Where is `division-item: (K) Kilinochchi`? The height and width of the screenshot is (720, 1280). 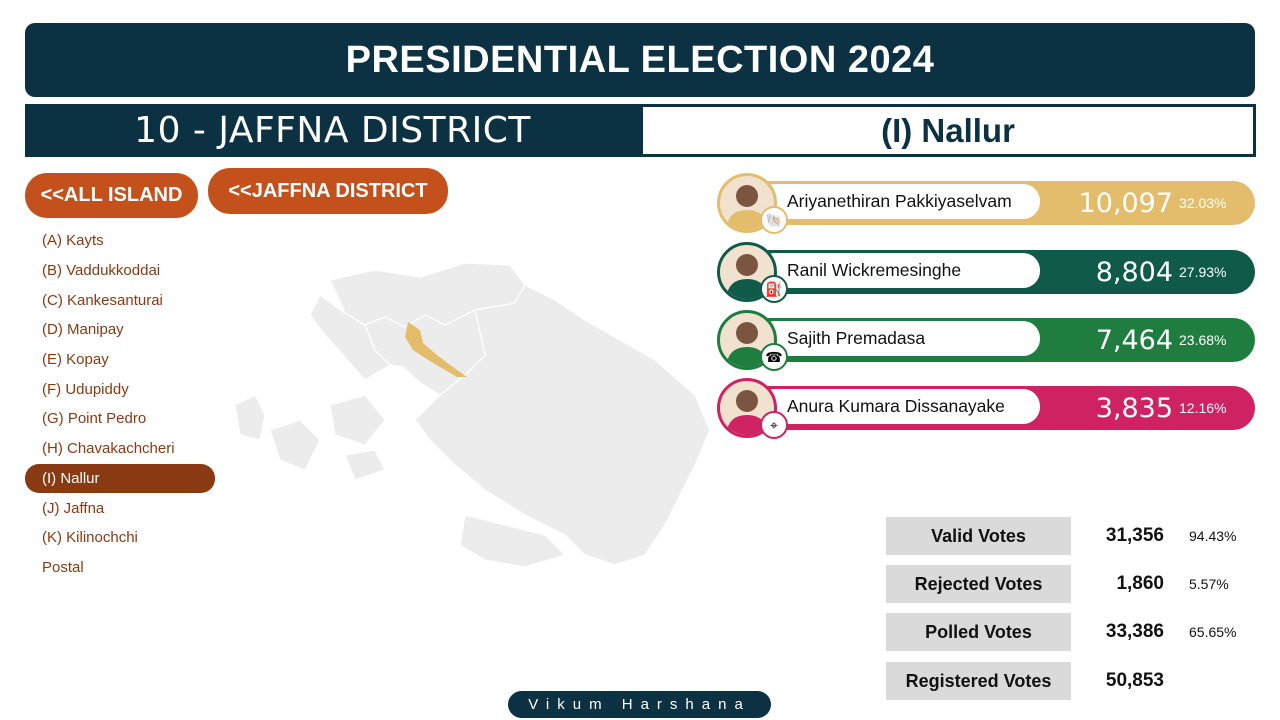 division-item: (K) Kilinochchi is located at coordinates (120, 538).